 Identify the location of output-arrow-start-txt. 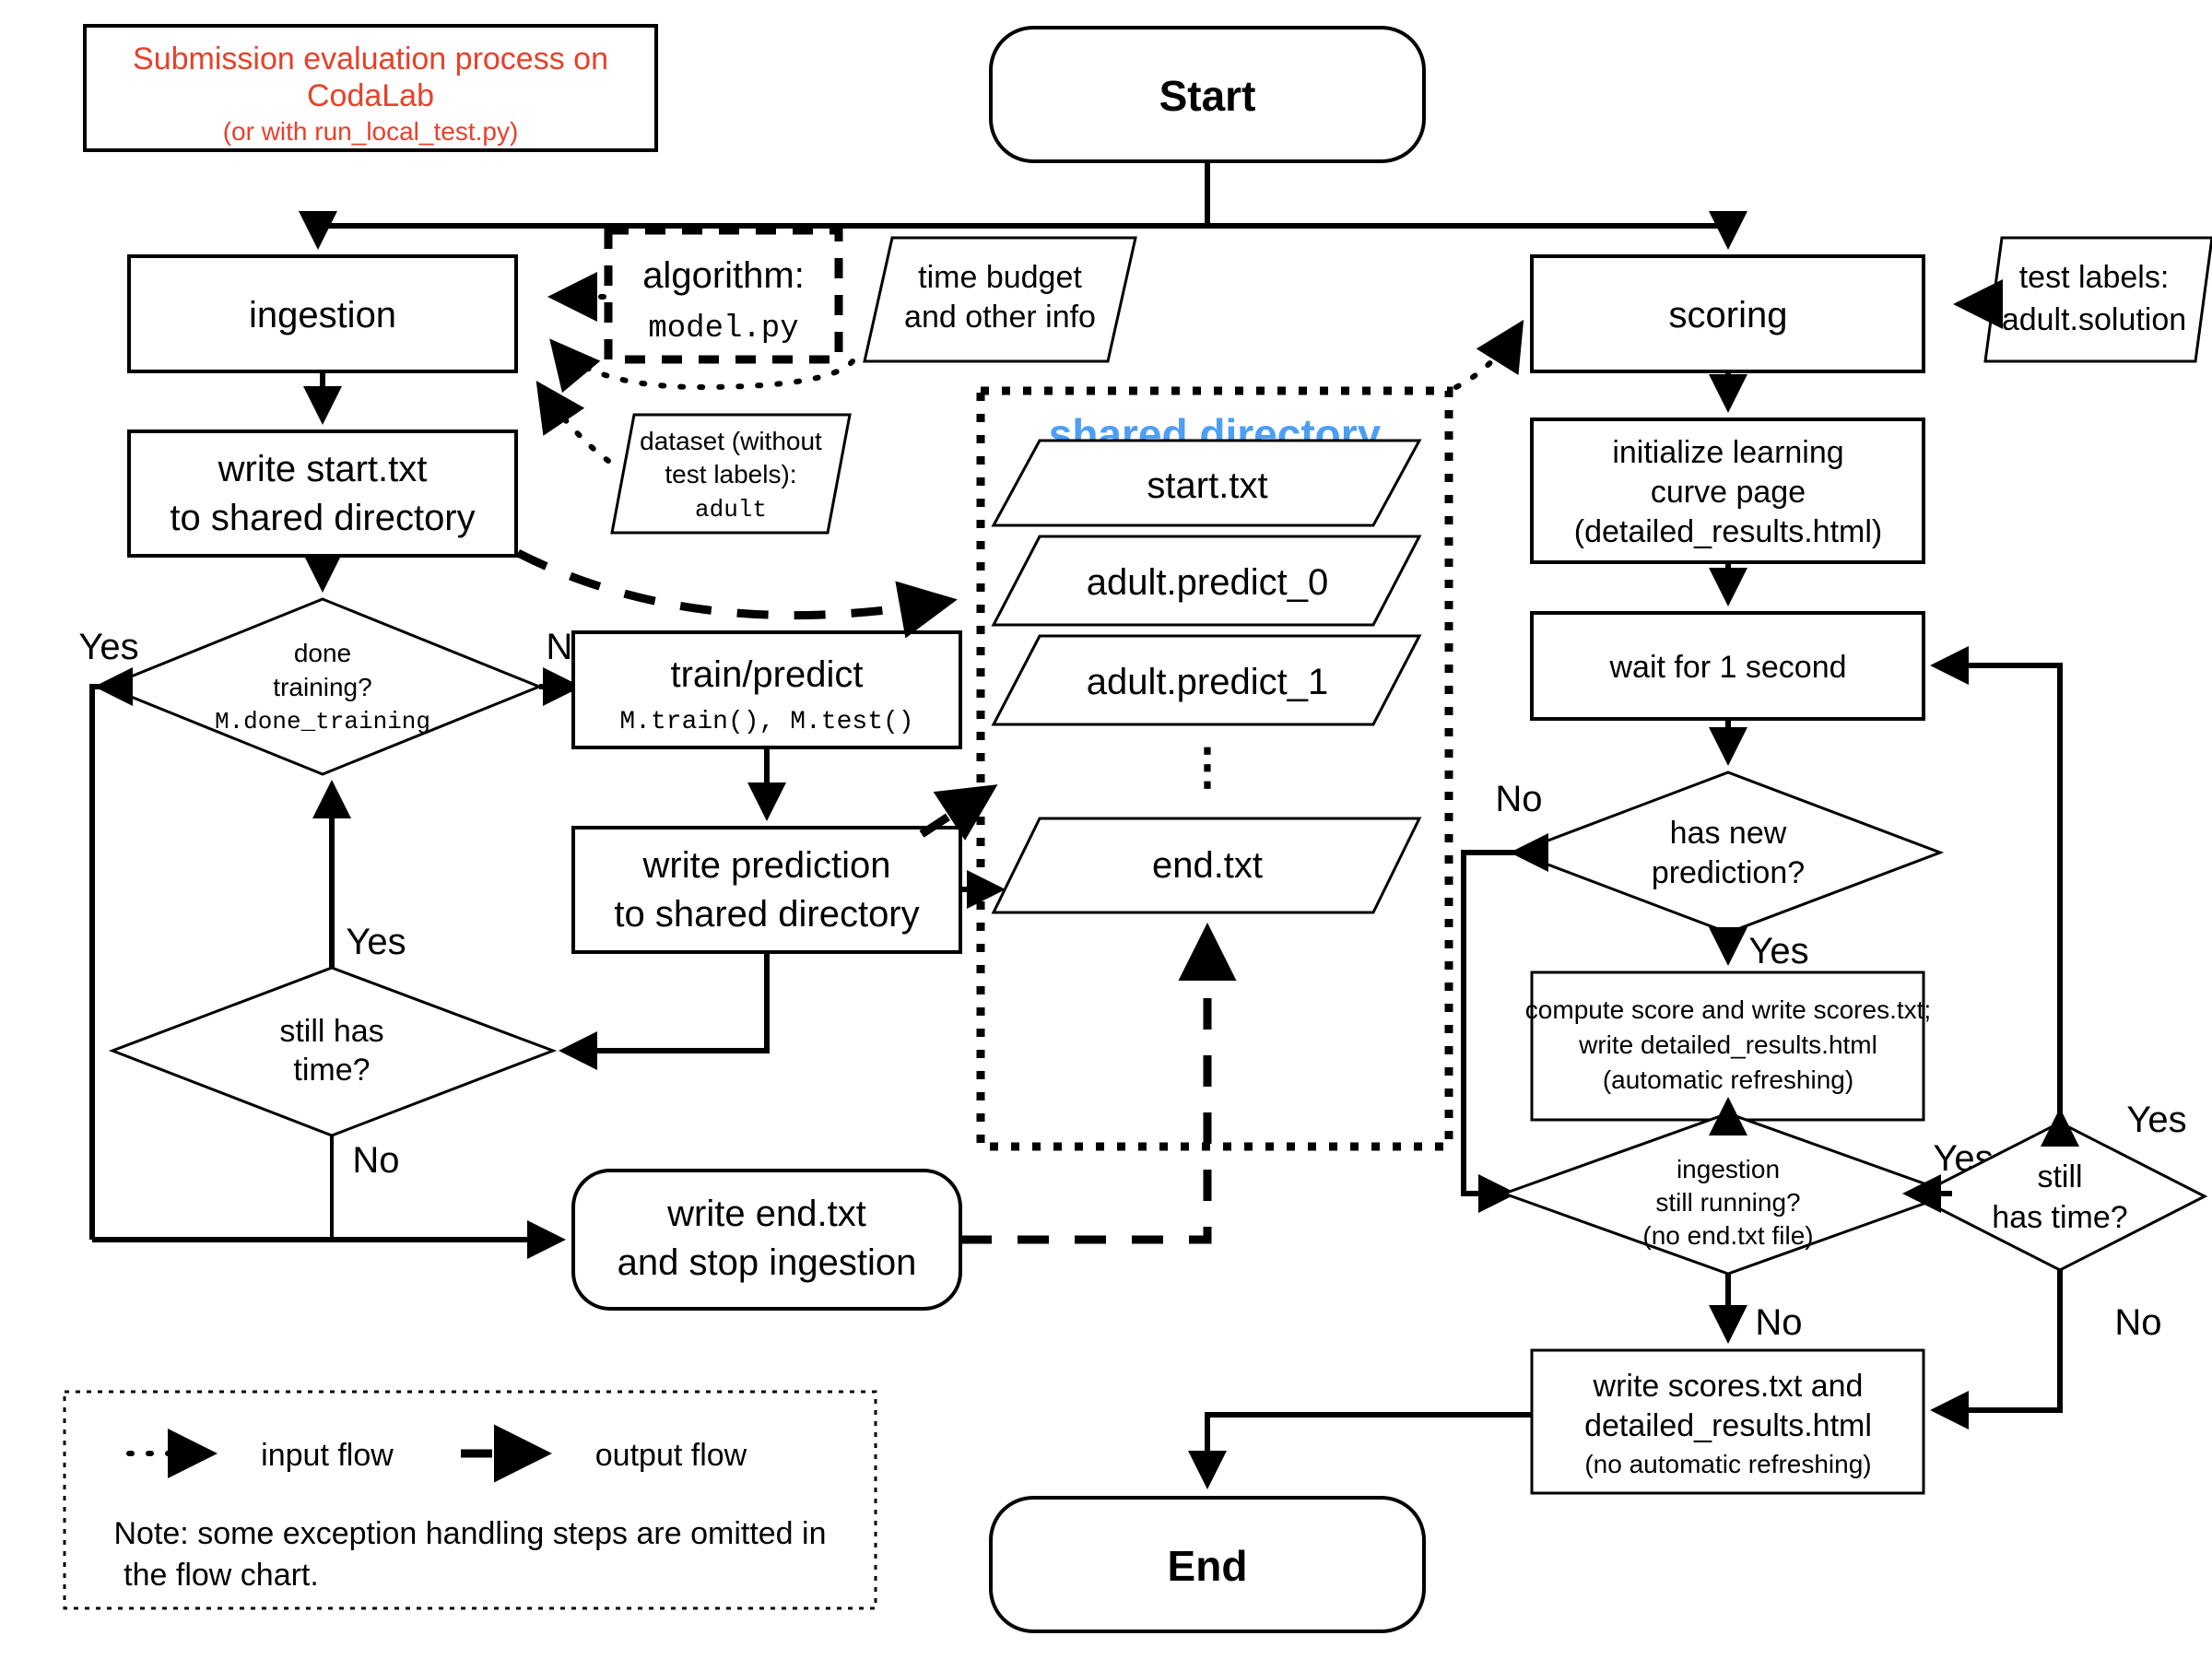
(736, 593).